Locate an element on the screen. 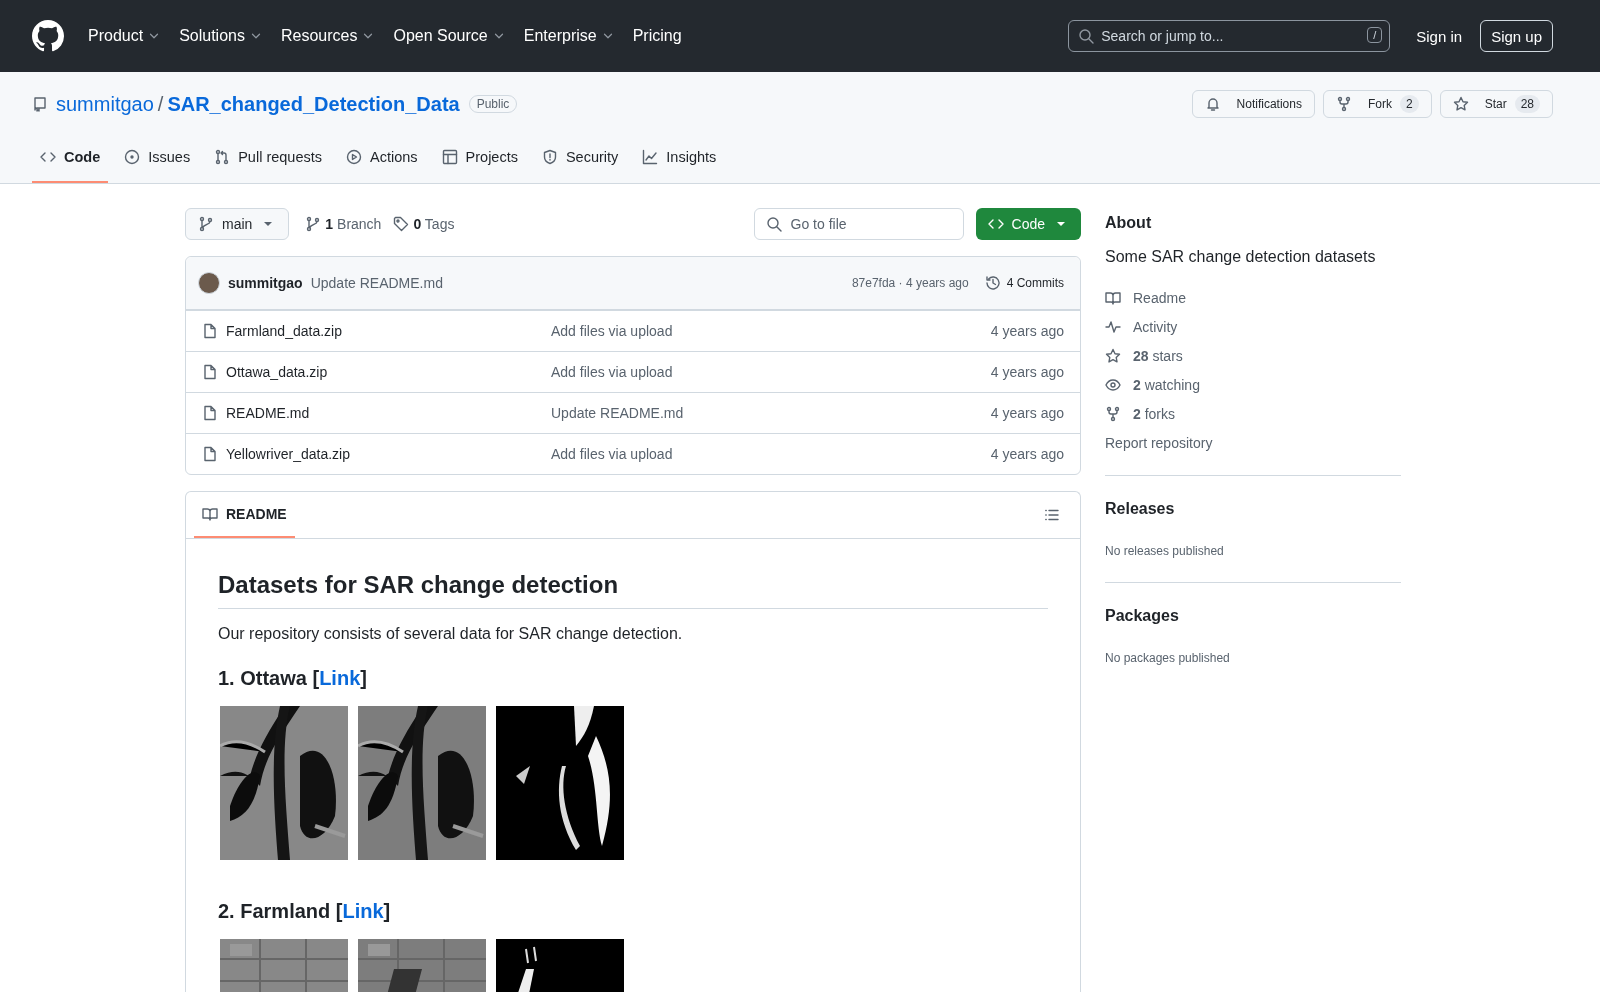  notifications-button: Notifications is located at coordinates (1253, 104).